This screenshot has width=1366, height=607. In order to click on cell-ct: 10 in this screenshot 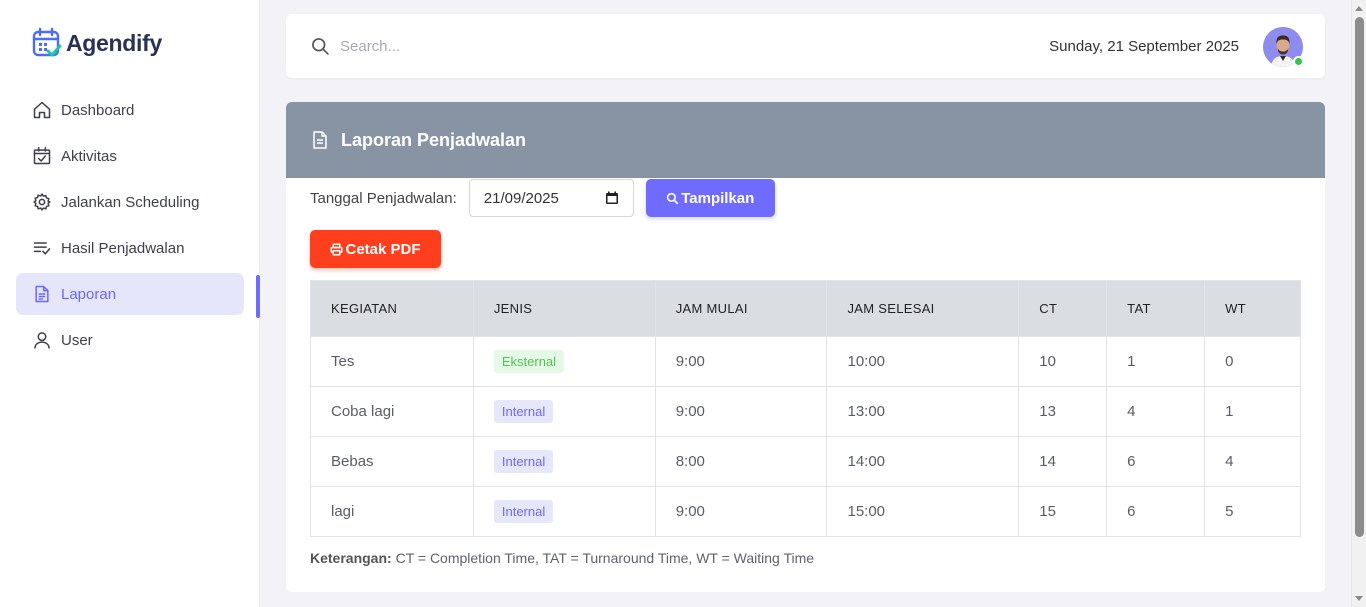, I will do `click(1063, 361)`.